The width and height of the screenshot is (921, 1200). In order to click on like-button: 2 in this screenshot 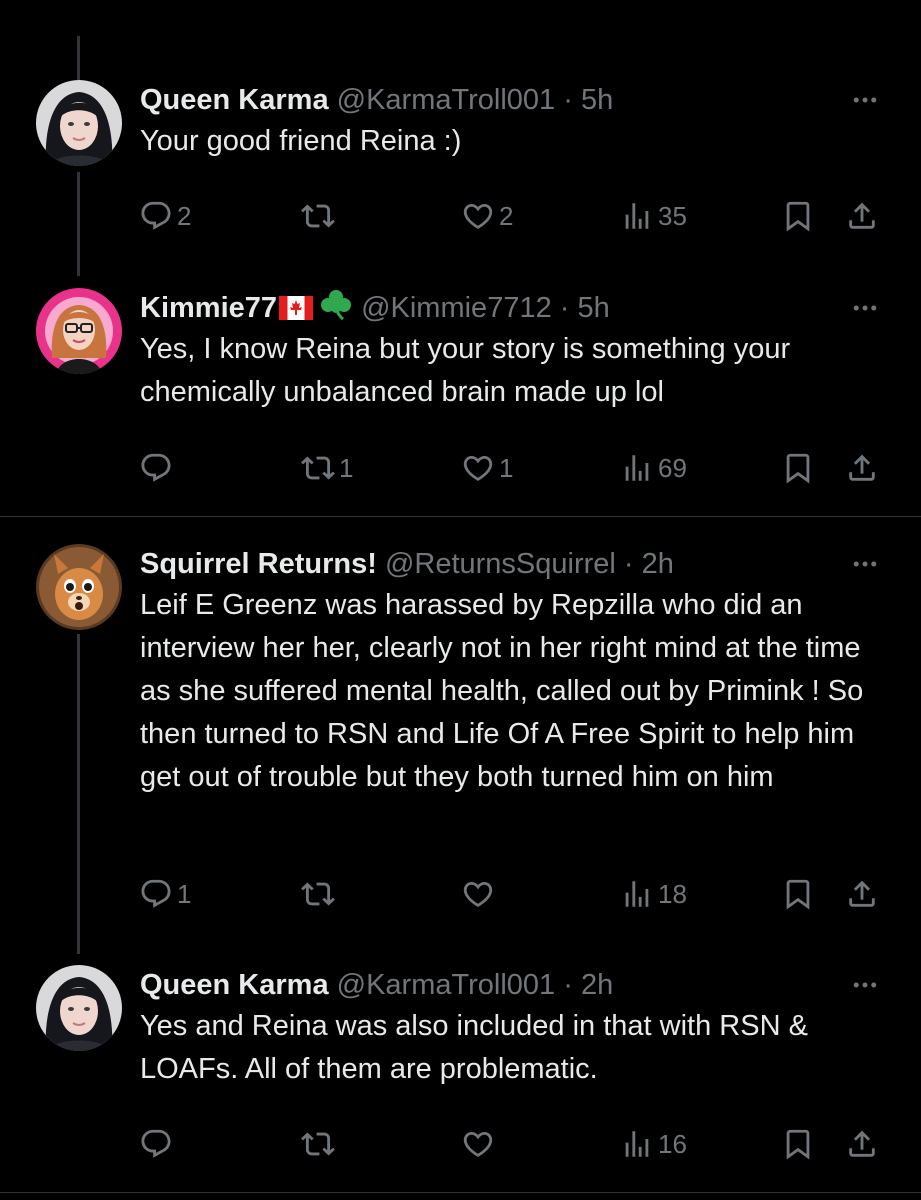, I will do `click(487, 216)`.